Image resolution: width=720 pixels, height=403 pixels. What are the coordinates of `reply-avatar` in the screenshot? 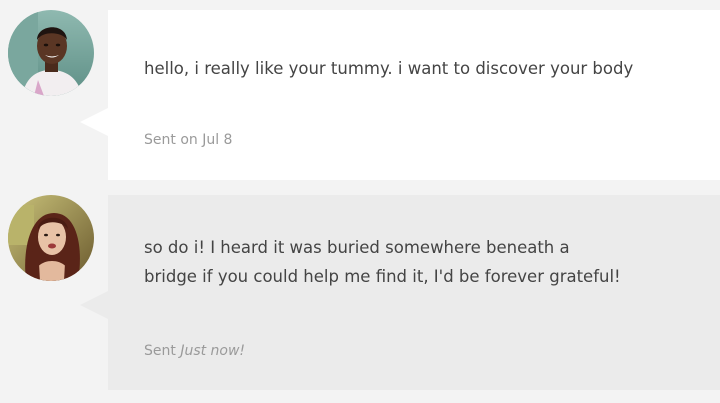 It's located at (51, 238).